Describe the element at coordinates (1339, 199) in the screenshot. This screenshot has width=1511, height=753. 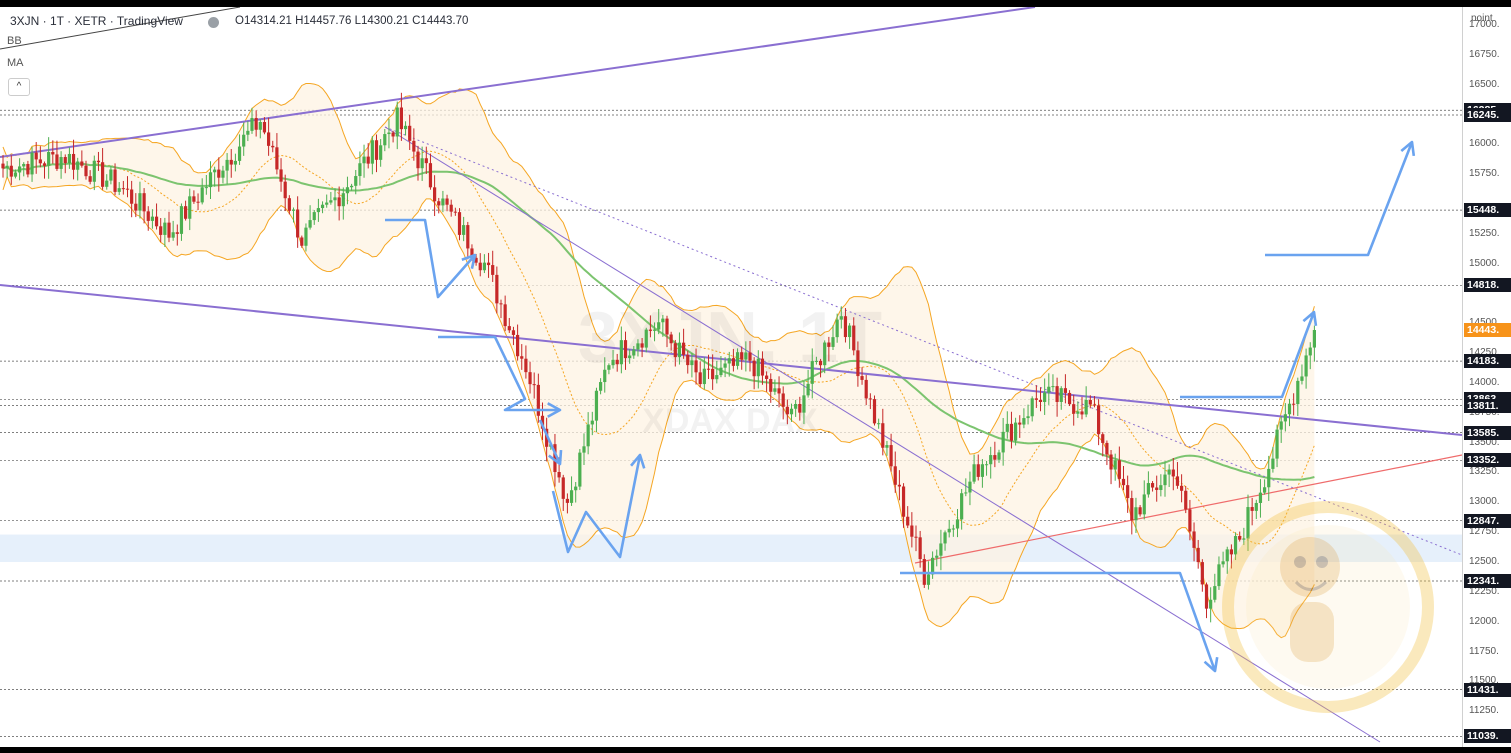
I see `annotation-arrow` at that location.